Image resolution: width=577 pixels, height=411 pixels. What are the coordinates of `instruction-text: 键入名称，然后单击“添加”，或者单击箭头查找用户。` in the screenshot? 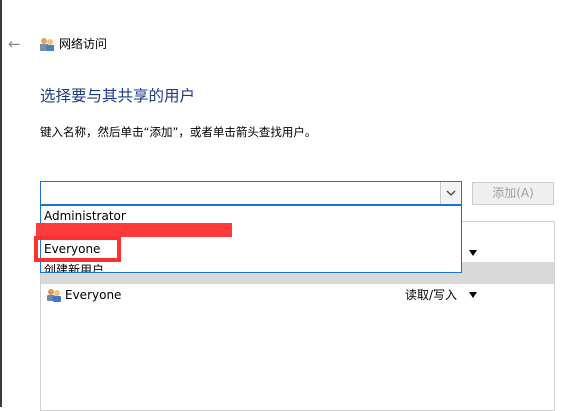 It's located at (178, 132).